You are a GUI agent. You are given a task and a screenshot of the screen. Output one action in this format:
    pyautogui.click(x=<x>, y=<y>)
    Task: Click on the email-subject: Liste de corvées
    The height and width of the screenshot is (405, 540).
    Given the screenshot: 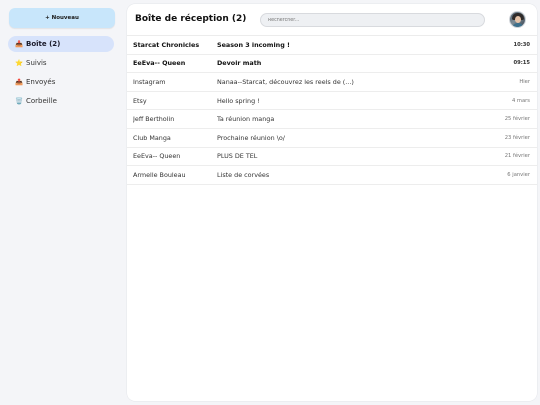 What is the action you would take?
    pyautogui.click(x=243, y=174)
    